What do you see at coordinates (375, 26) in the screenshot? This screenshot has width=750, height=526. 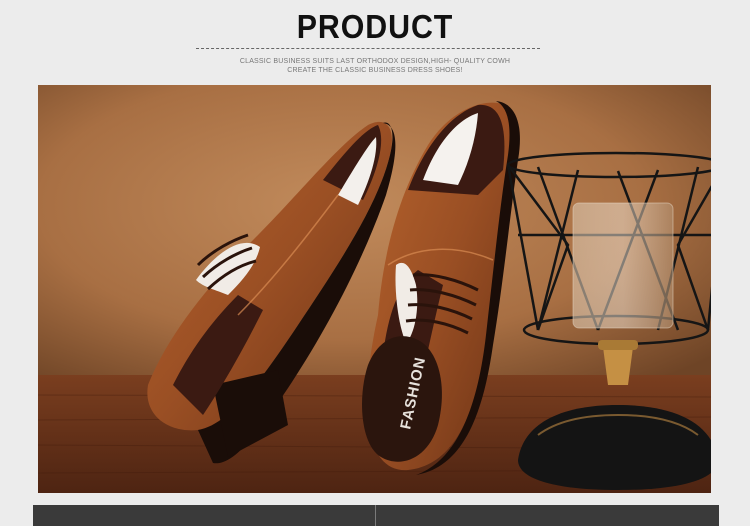 I see `page-title: PRODUCT` at bounding box center [375, 26].